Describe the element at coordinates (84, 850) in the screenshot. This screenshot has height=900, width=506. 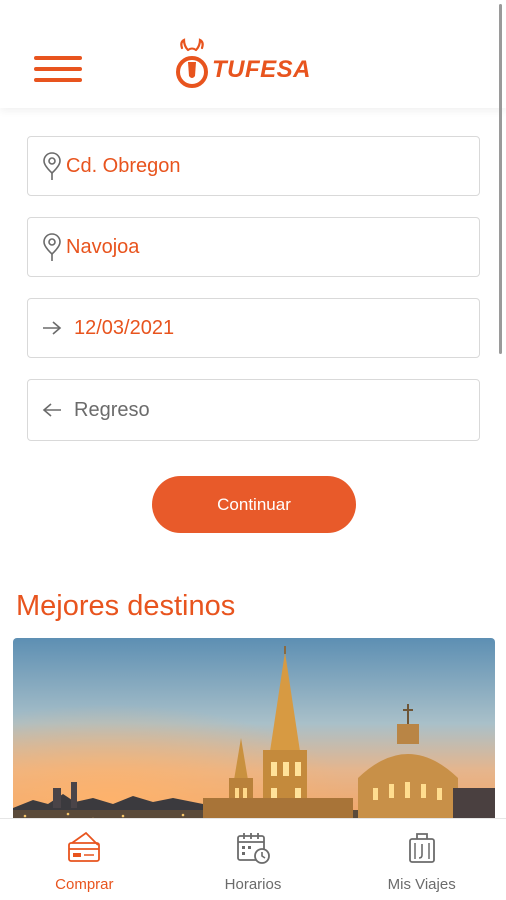
I see `ticket-purchase-icon` at that location.